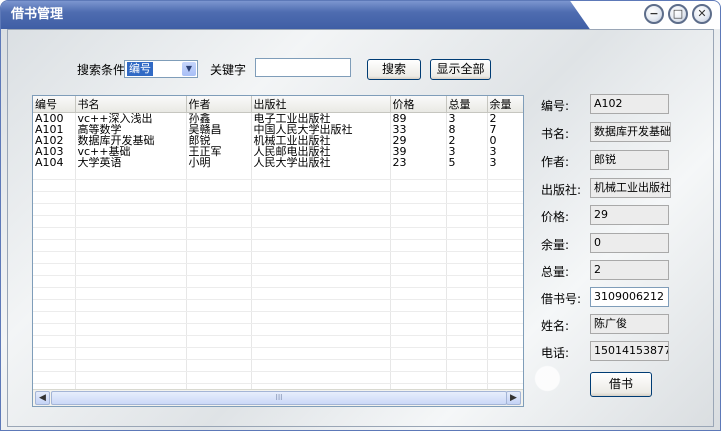 The image size is (721, 431). Describe the element at coordinates (189, 69) in the screenshot. I see `chevron-down-icon: ▼` at that location.